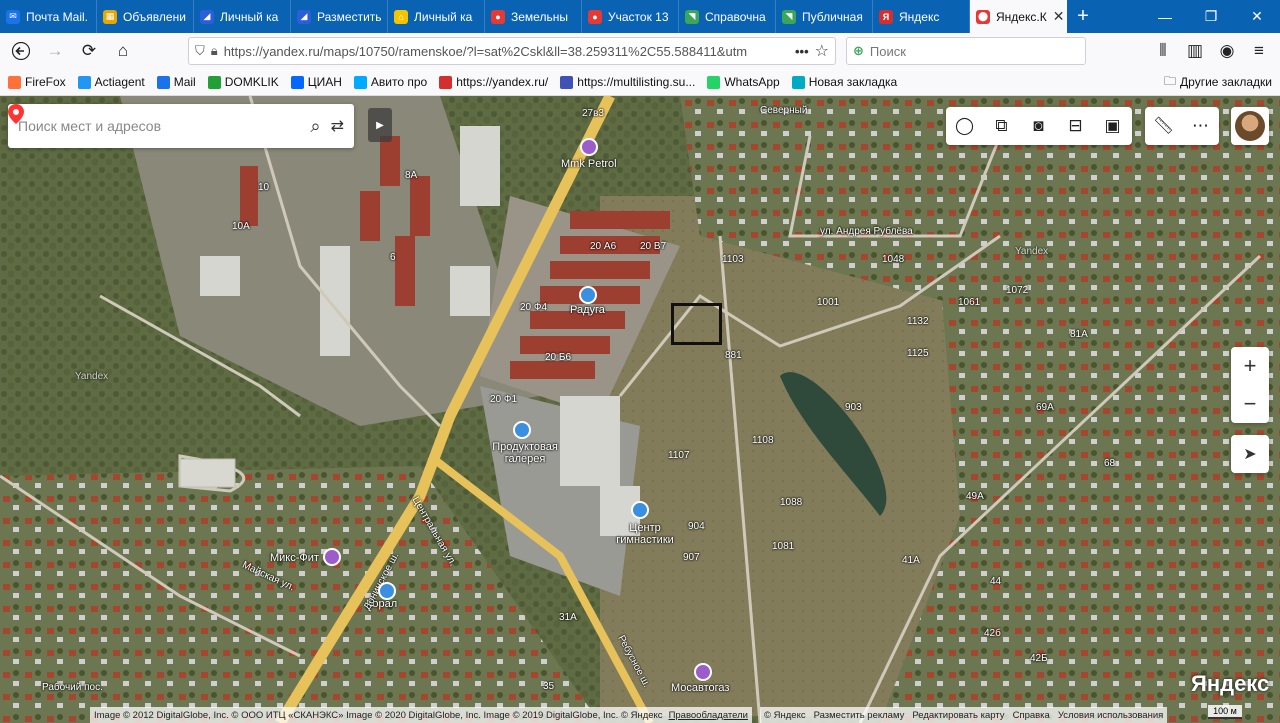  I want to click on ruler-icon: 📏︎, so click(1163, 126).